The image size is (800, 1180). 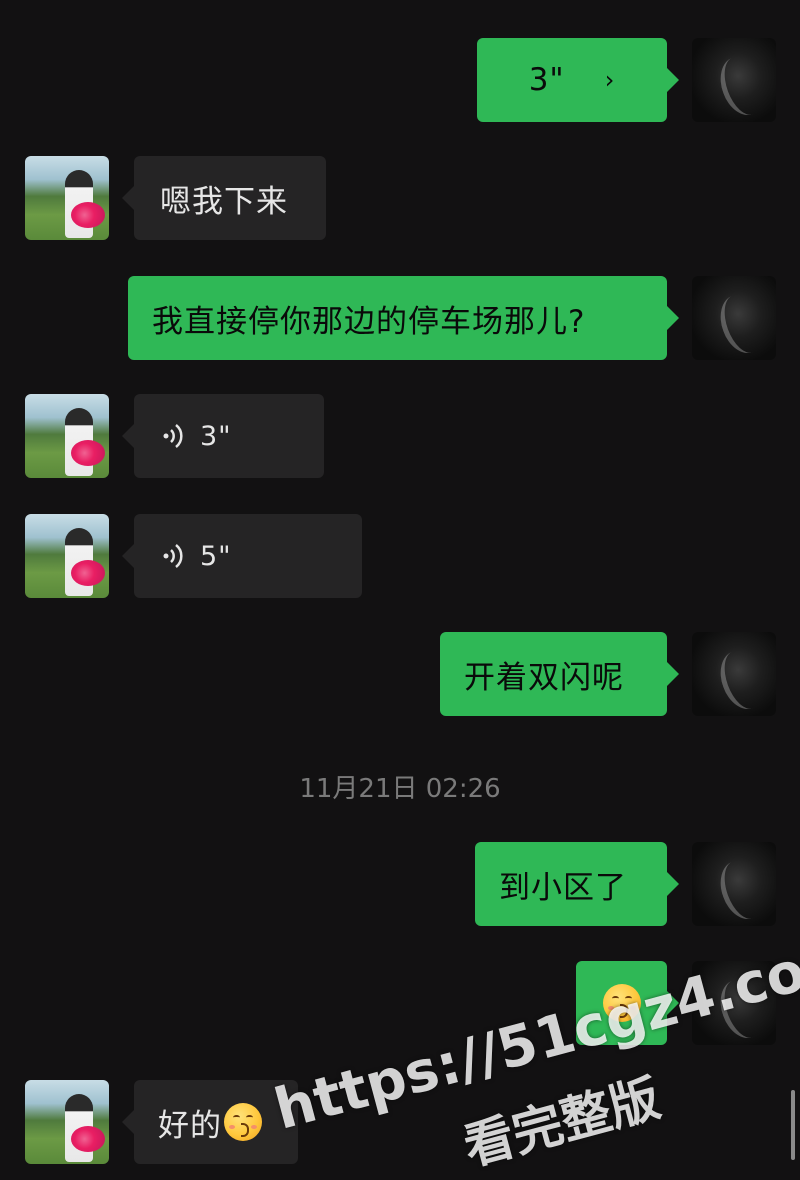 What do you see at coordinates (190, 1125) in the screenshot?
I see `message-text: 好的` at bounding box center [190, 1125].